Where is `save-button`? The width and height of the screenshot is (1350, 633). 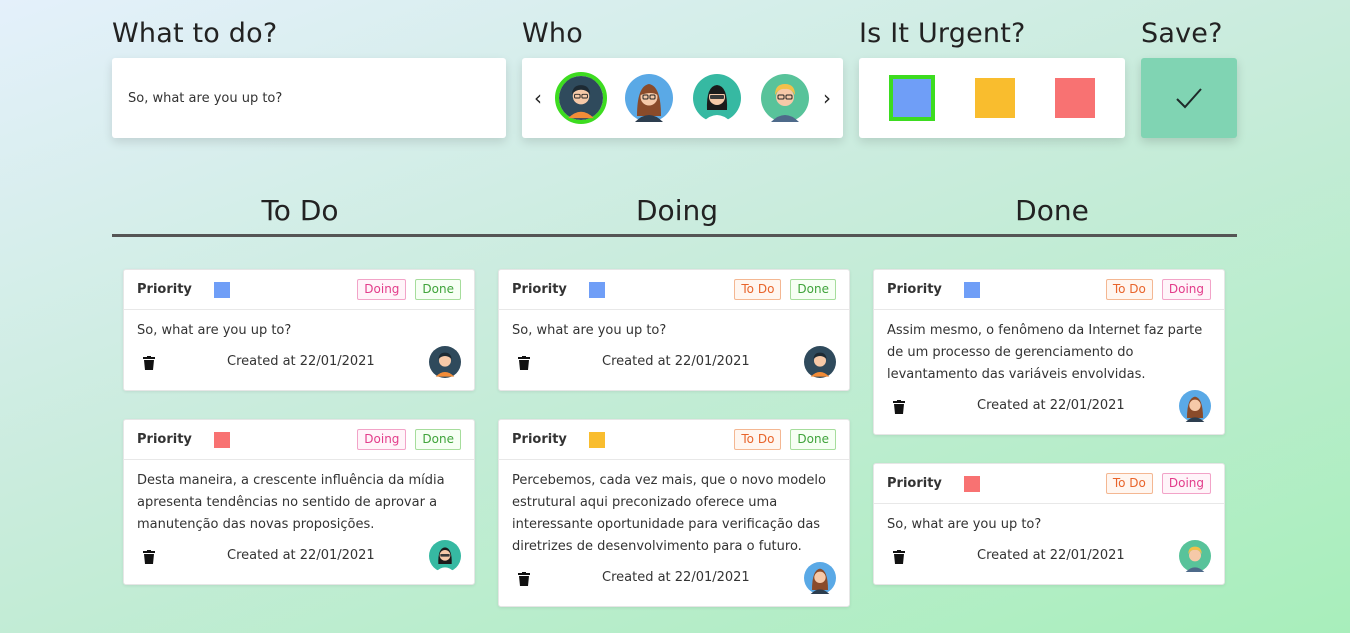 save-button is located at coordinates (1189, 98).